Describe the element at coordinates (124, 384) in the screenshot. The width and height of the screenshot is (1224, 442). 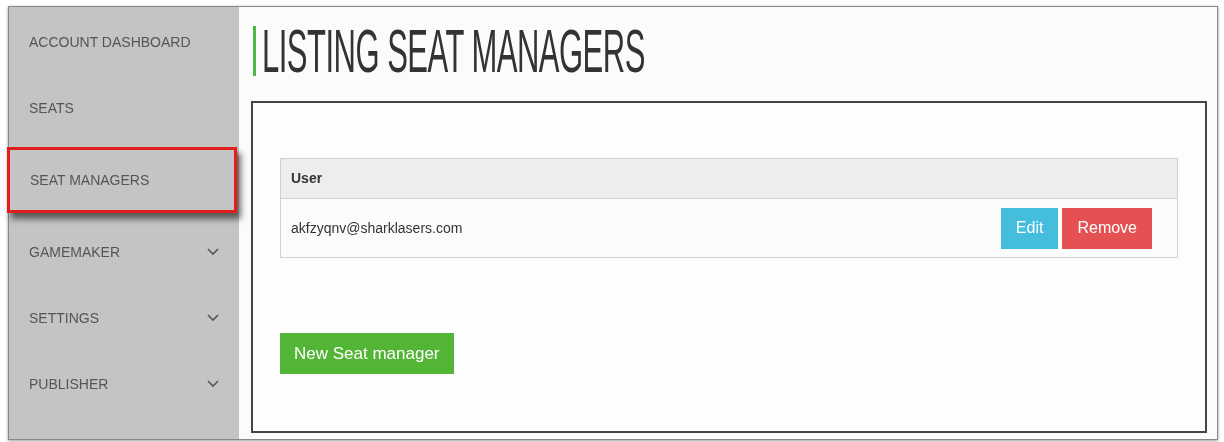
I see `sidebar-item: PUBLISHER` at that location.